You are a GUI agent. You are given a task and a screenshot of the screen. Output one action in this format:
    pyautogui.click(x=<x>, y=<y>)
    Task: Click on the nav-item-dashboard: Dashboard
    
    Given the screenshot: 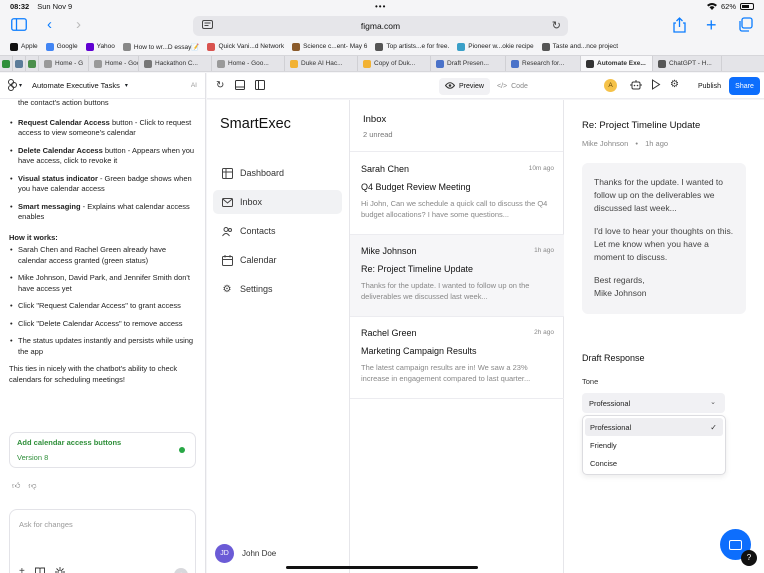 What is the action you would take?
    pyautogui.click(x=277, y=173)
    